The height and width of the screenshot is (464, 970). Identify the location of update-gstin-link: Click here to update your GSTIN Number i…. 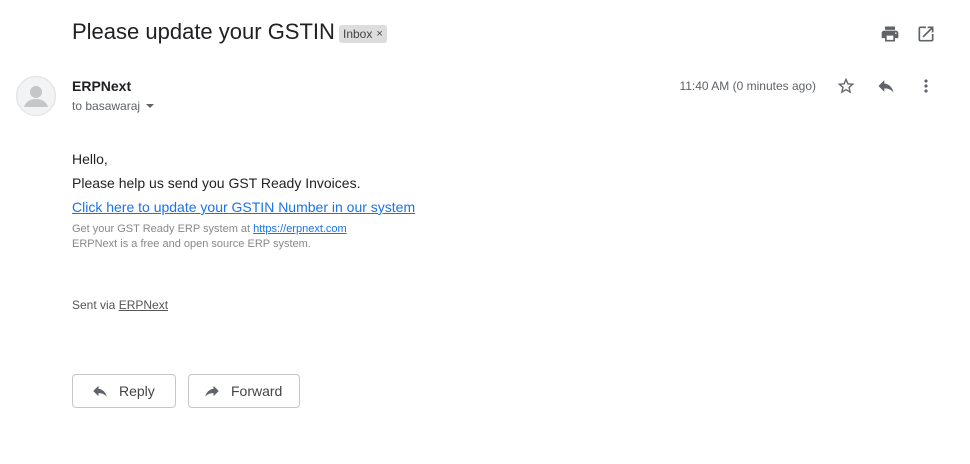
(243, 207).